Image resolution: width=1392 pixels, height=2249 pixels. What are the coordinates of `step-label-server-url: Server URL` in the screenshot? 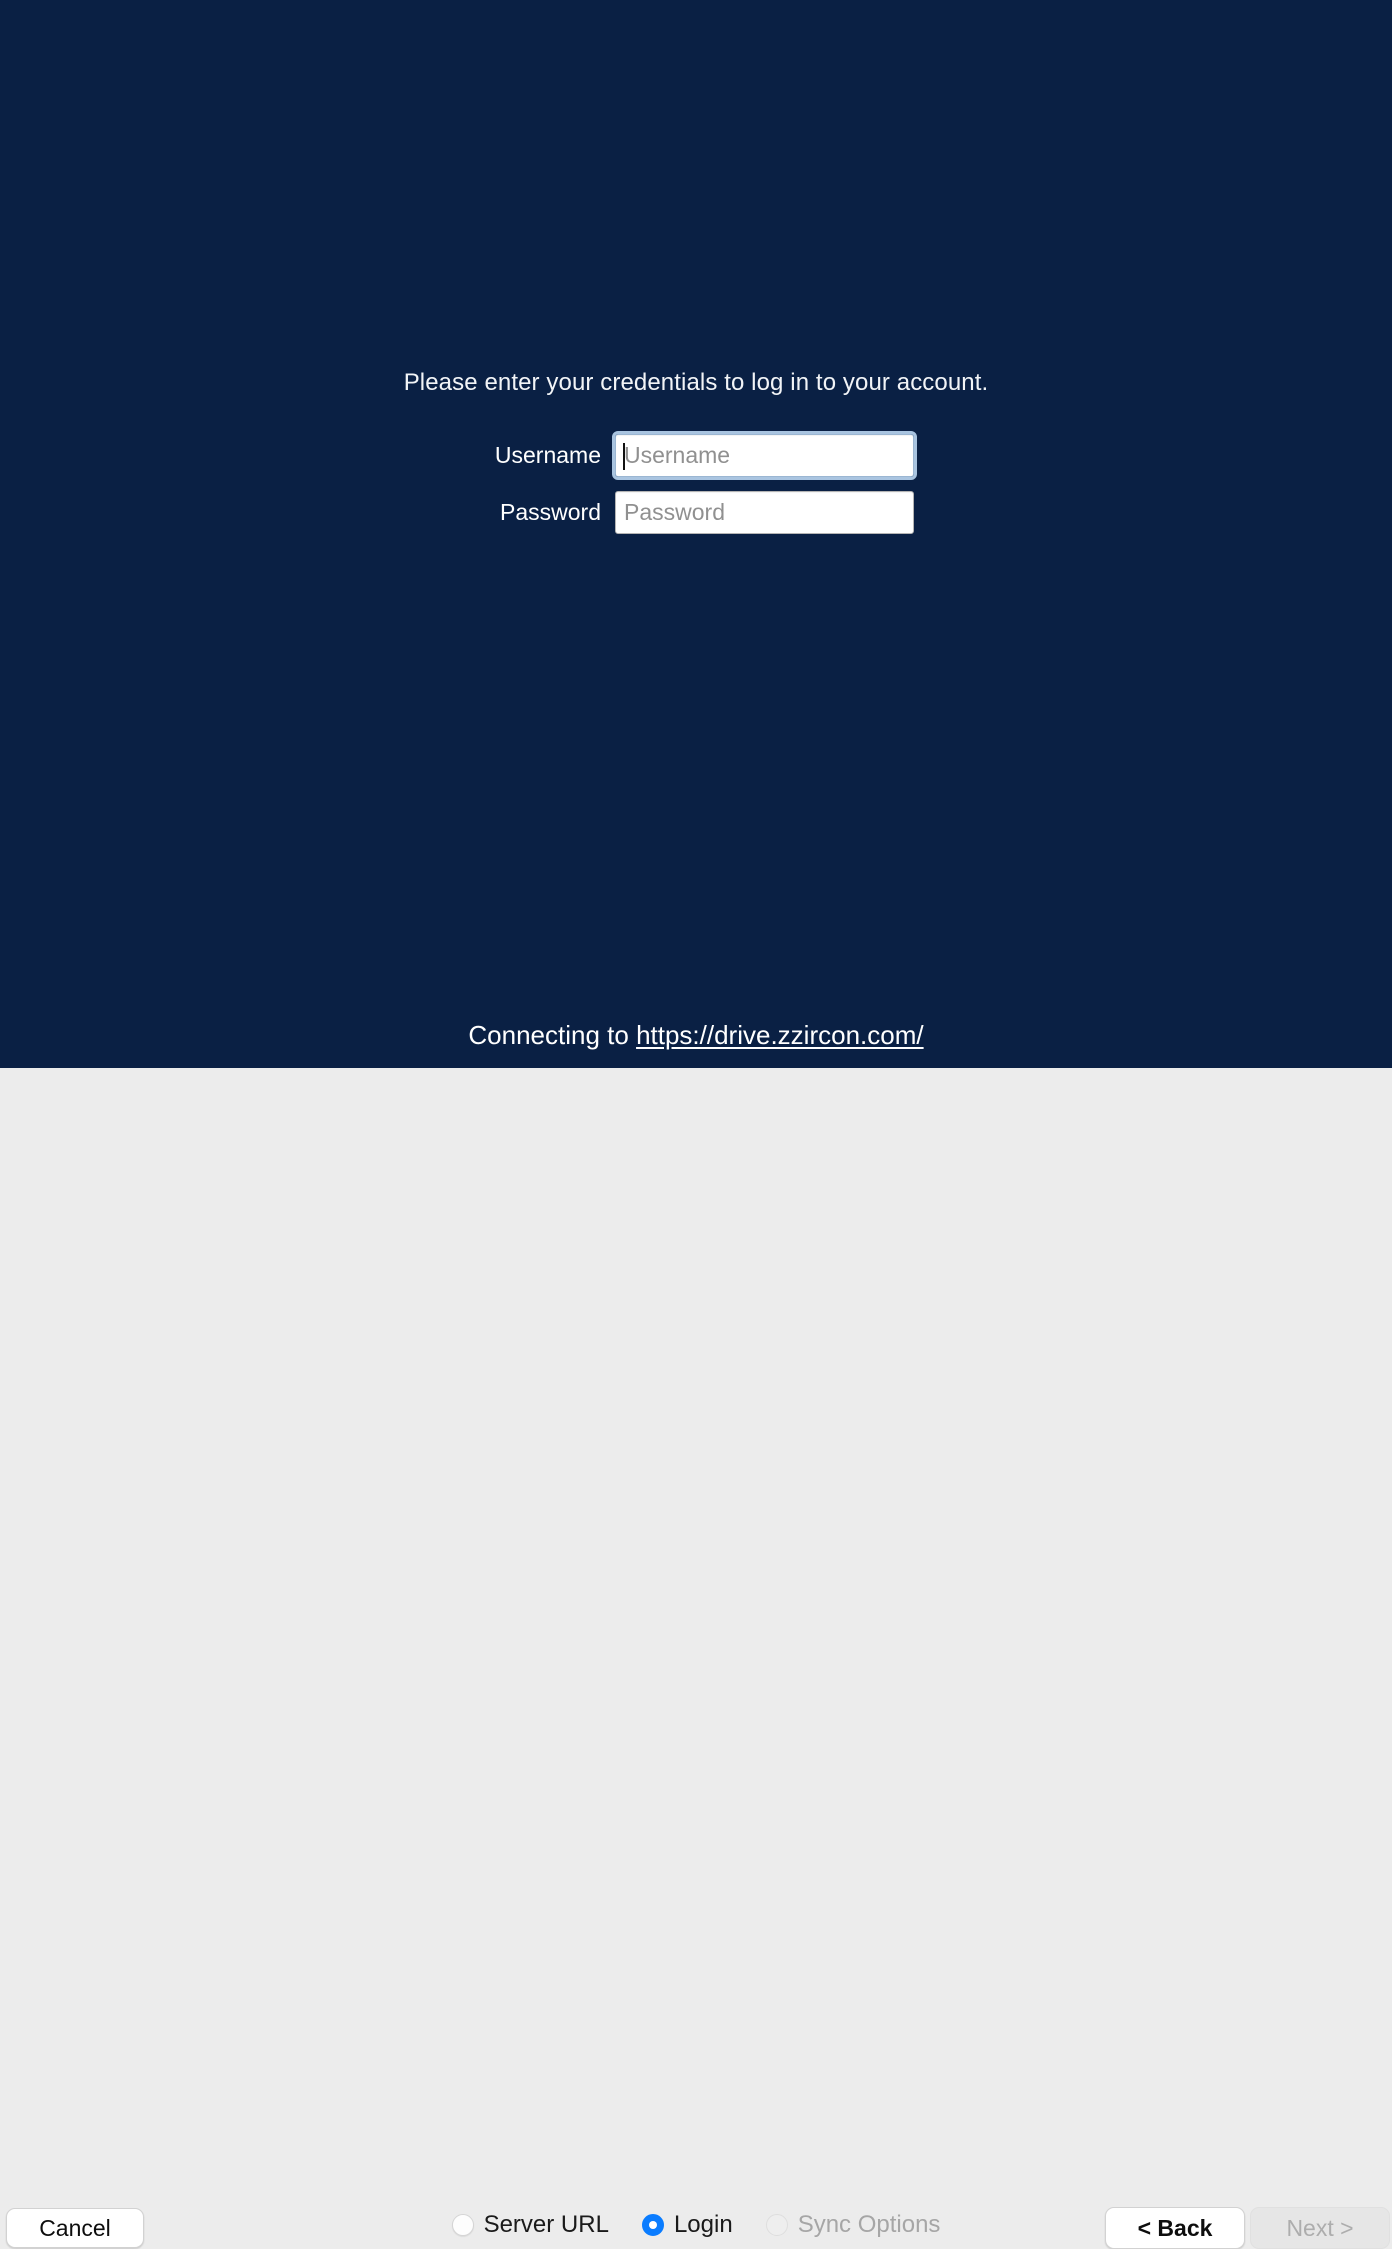 It's located at (546, 2224).